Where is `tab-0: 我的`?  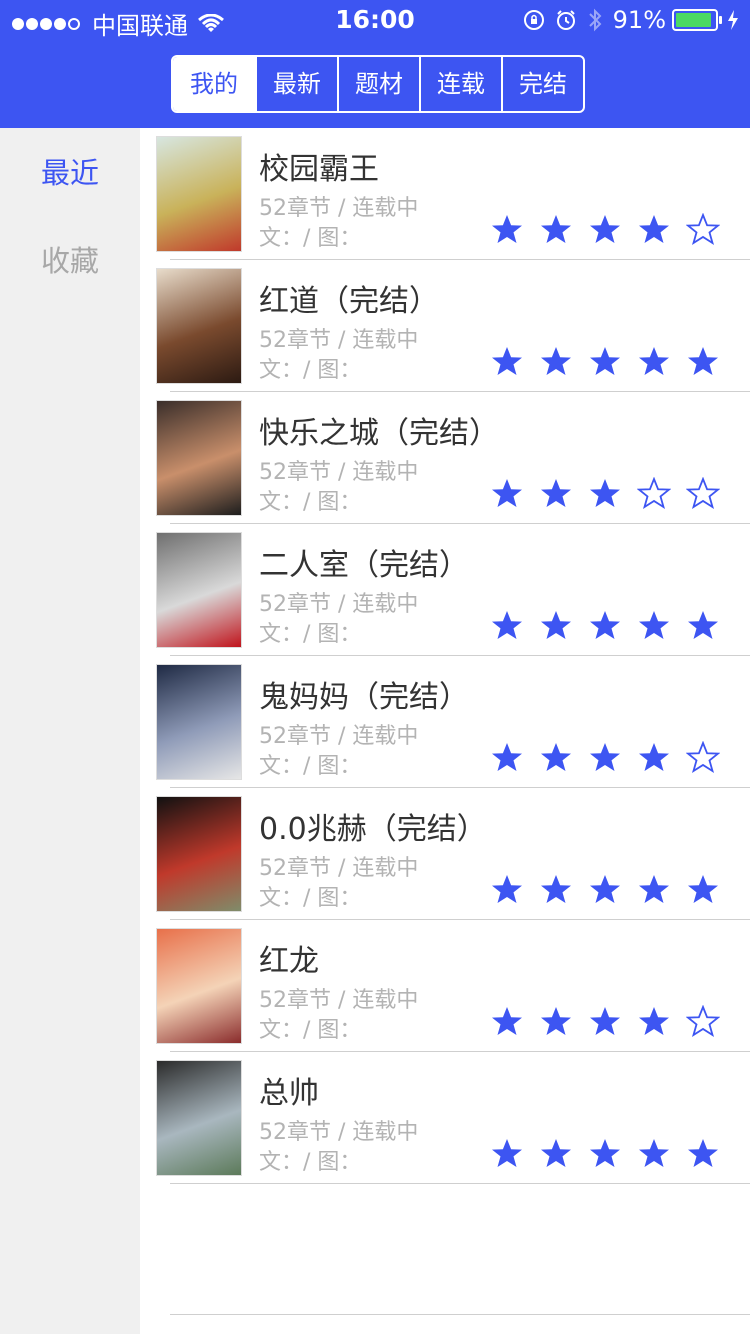
tab-0: 我的 is located at coordinates (214, 84).